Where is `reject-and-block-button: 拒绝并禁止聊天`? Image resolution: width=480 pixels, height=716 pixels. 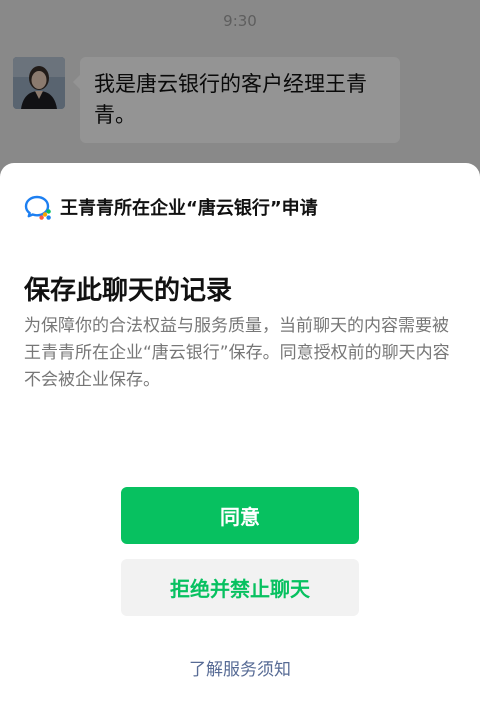 reject-and-block-button: 拒绝并禁止聊天 is located at coordinates (240, 587).